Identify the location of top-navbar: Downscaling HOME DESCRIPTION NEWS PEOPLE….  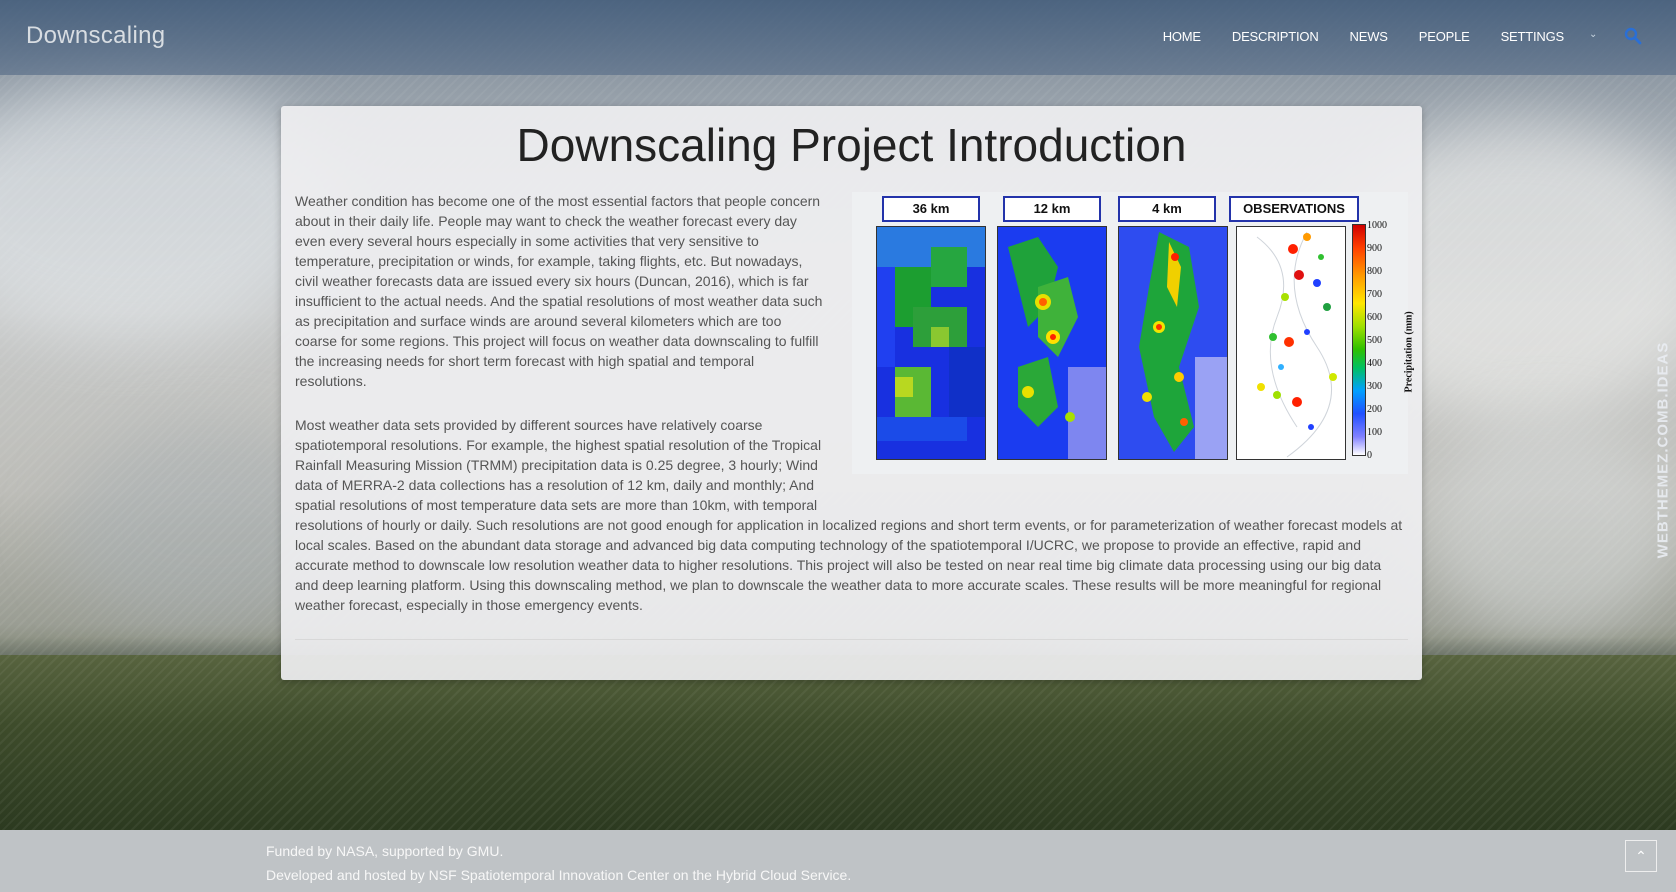
(838, 37).